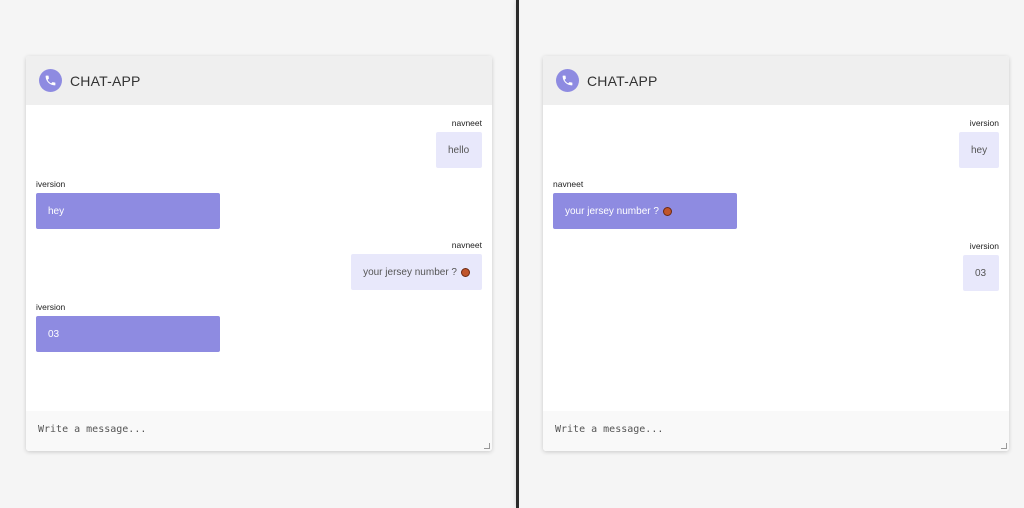 This screenshot has height=508, width=1024. I want to click on message-bubble: hello, so click(459, 150).